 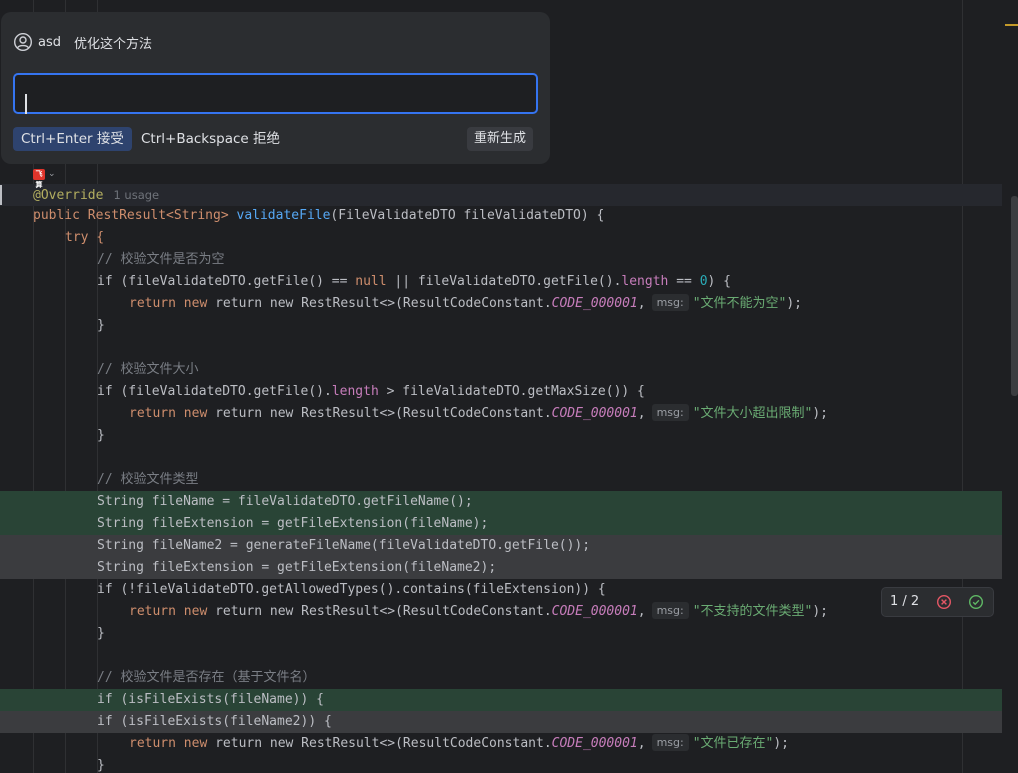 I want to click on code-line: // 校验文件是否存在（基于文件名）, so click(x=501, y=678).